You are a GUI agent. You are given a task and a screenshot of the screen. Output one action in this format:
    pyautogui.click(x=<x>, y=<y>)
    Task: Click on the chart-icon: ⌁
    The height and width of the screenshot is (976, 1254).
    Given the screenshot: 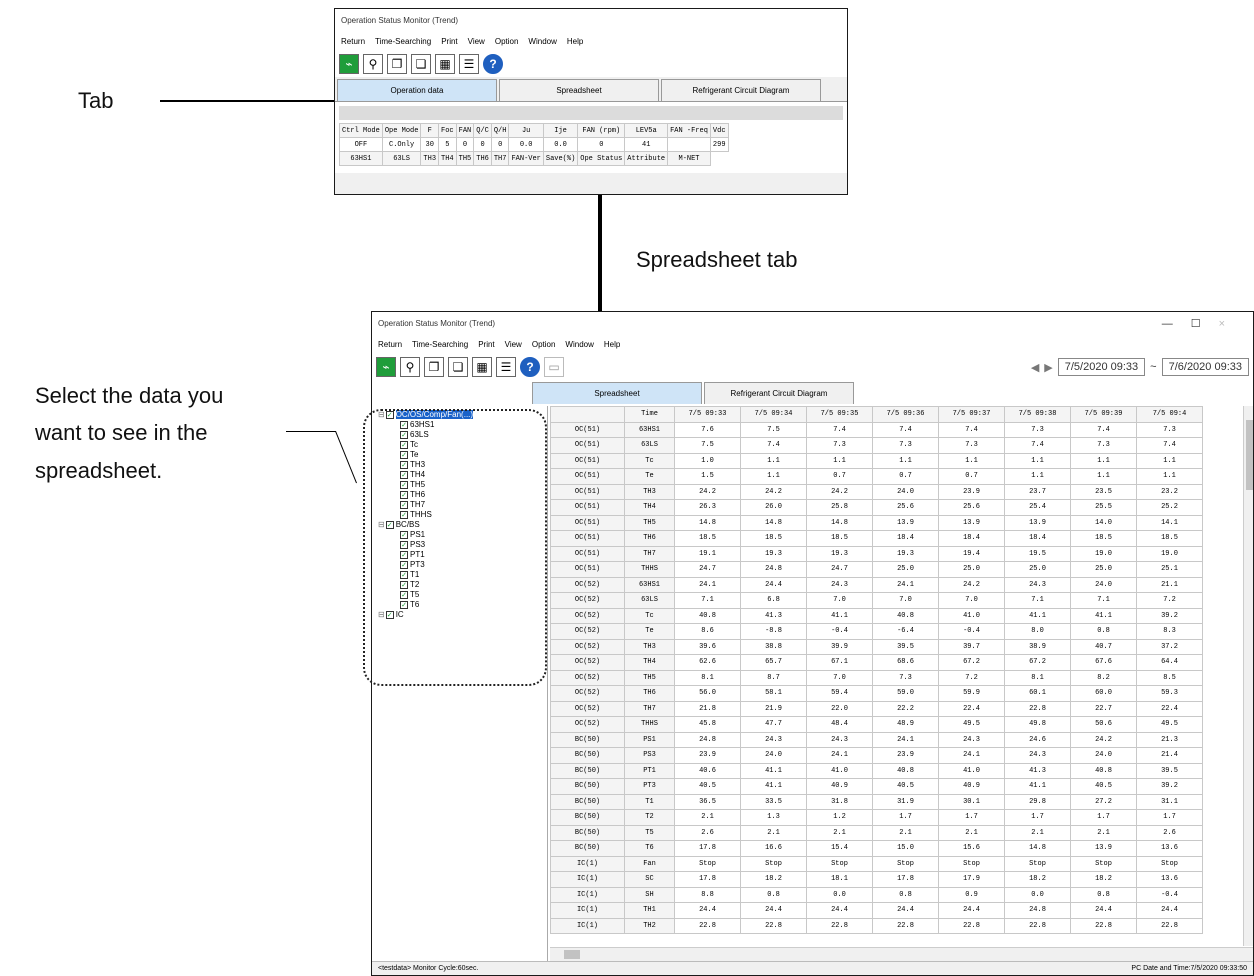 What is the action you would take?
    pyautogui.click(x=386, y=367)
    